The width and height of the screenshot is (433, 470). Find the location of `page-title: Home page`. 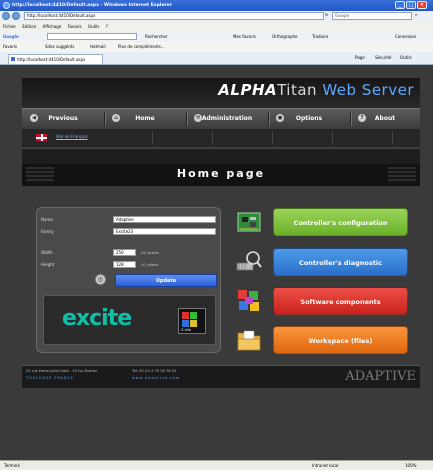

page-title: Home page is located at coordinates (221, 173).